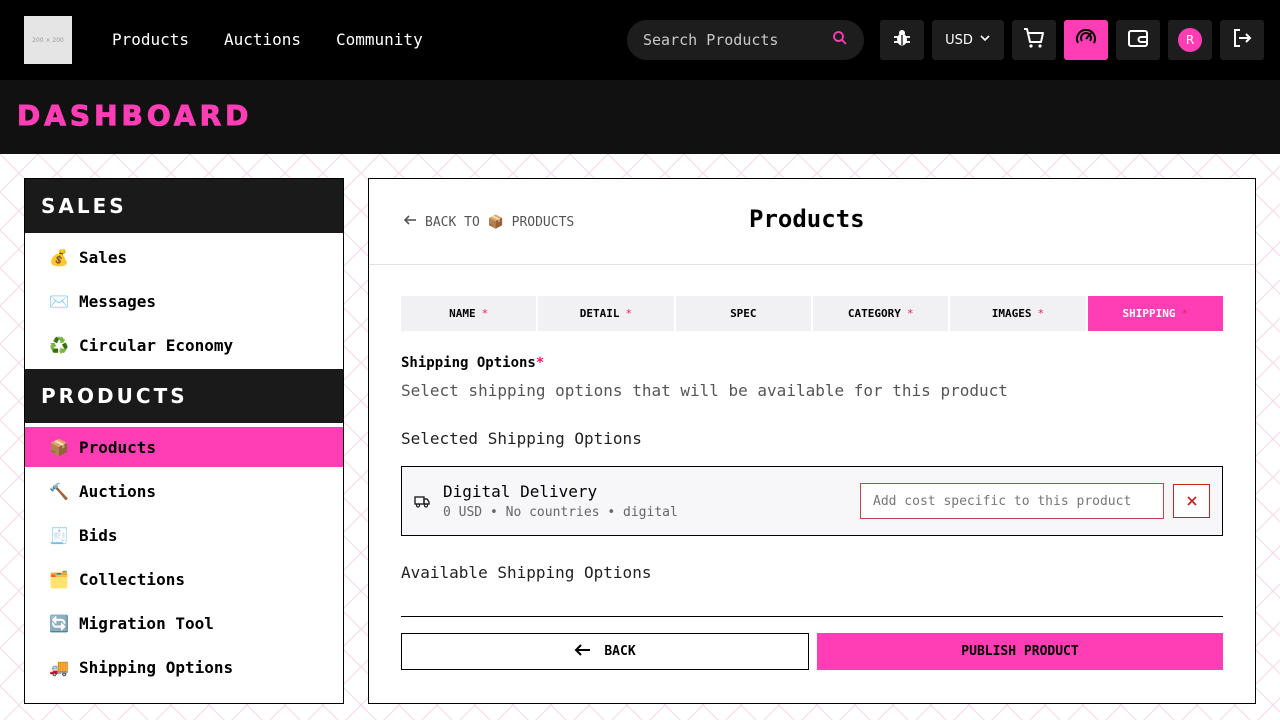 This screenshot has height=720, width=1280. I want to click on refresh-icon: 🔄, so click(59, 623).